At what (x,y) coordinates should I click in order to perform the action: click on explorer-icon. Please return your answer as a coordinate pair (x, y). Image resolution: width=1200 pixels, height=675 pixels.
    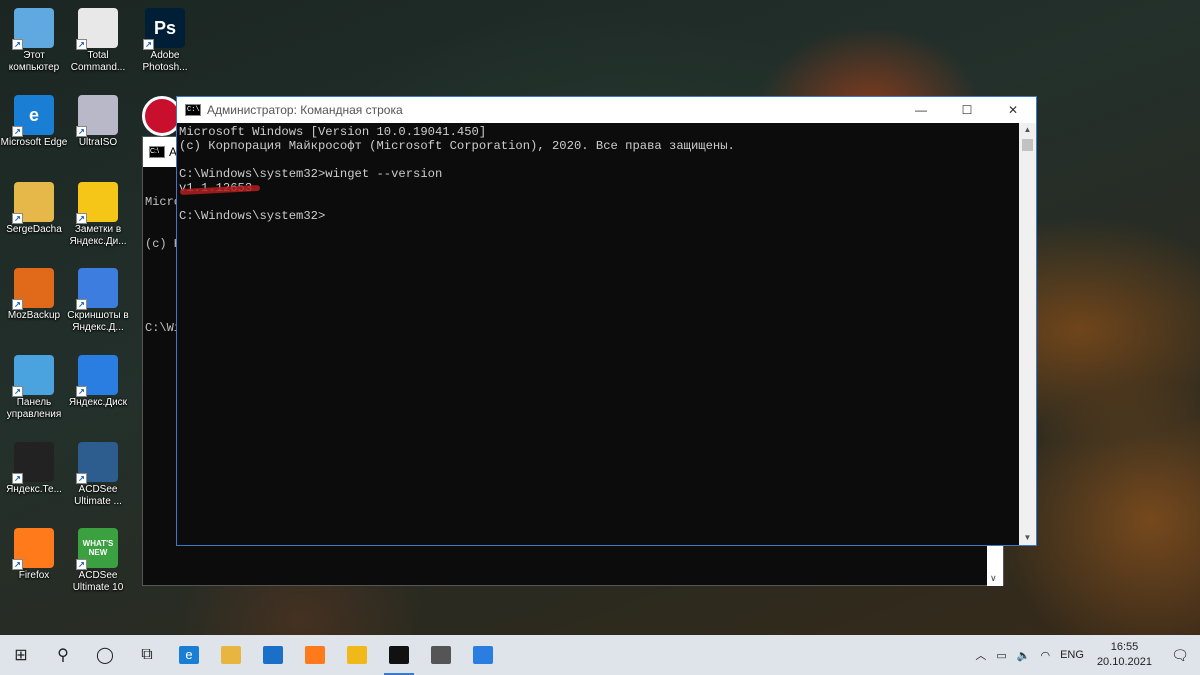
    Looking at the image, I should click on (231, 655).